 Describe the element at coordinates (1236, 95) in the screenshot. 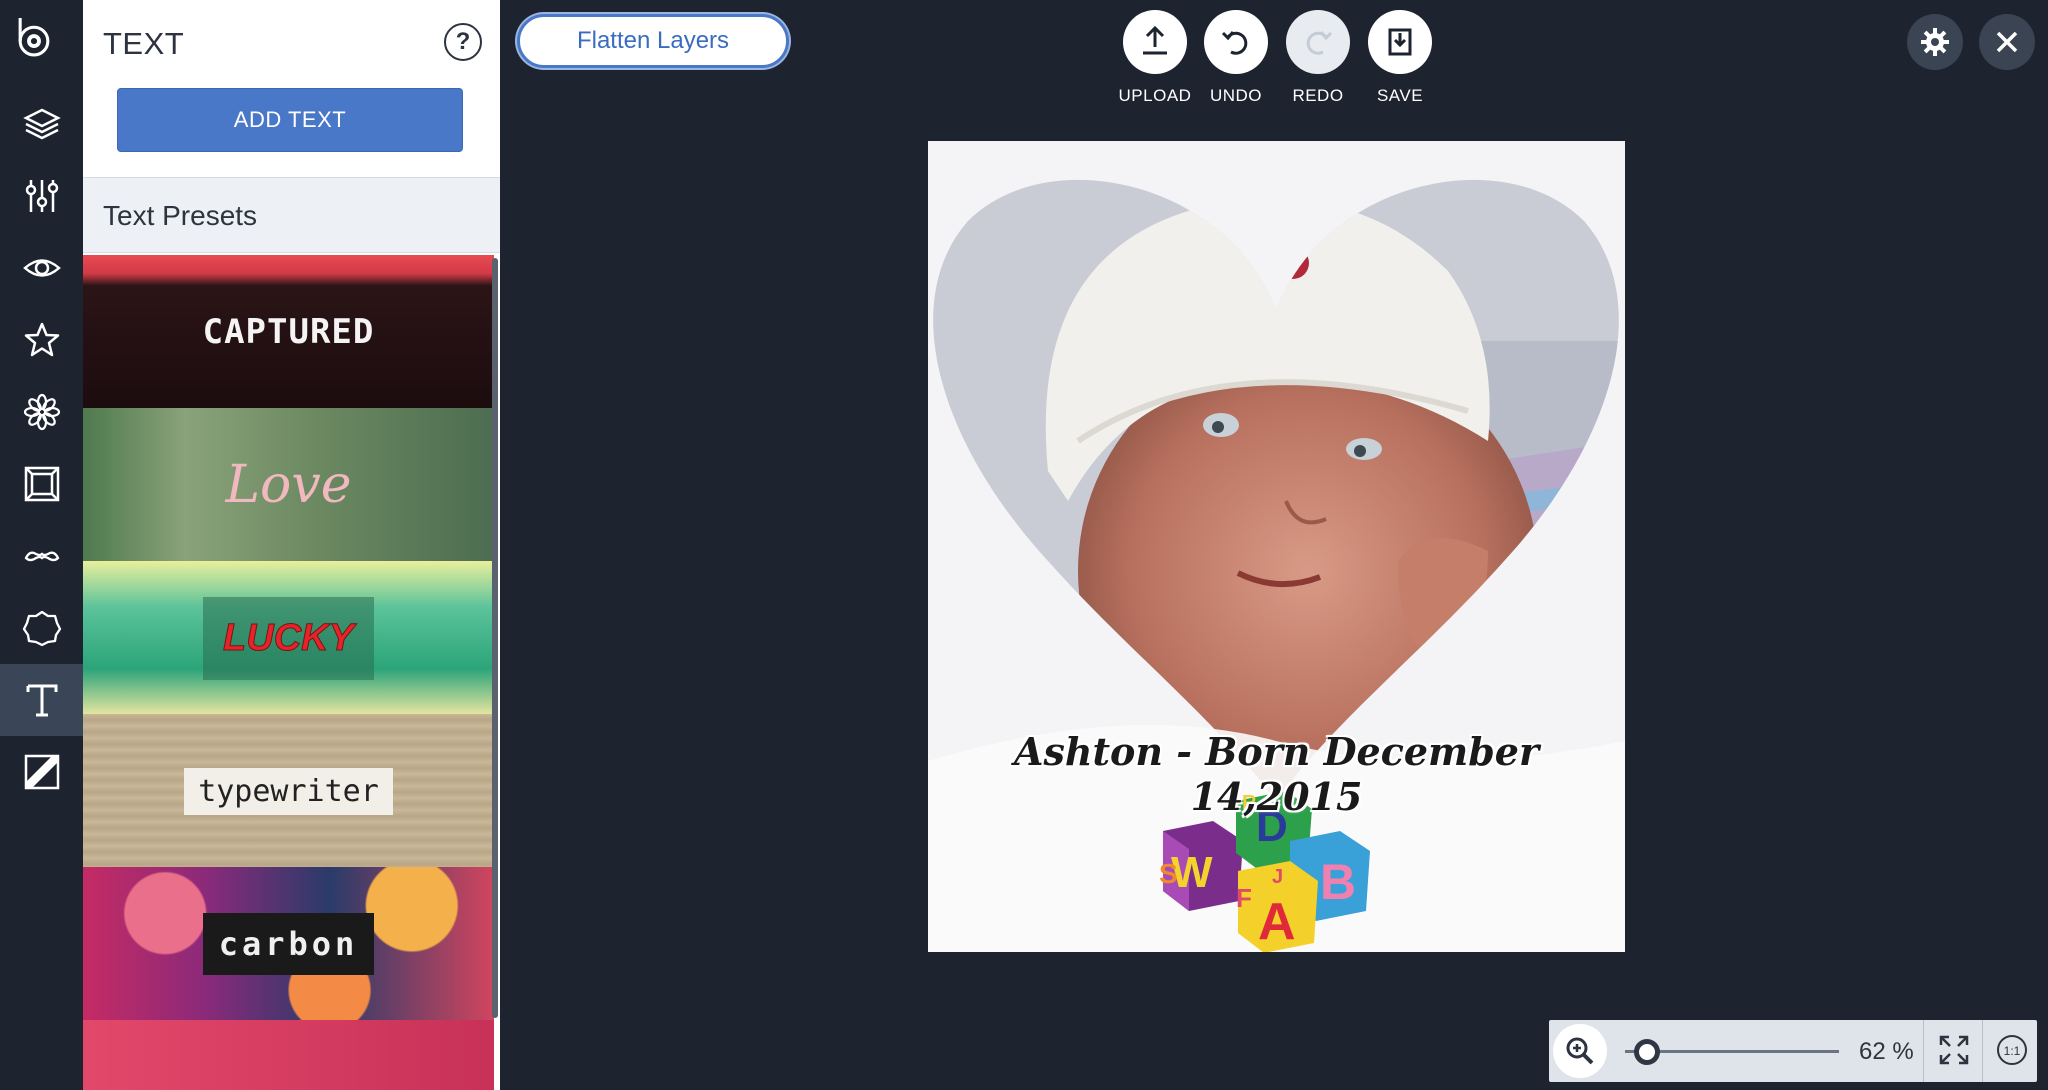

I see `undo-label: UNDO` at that location.